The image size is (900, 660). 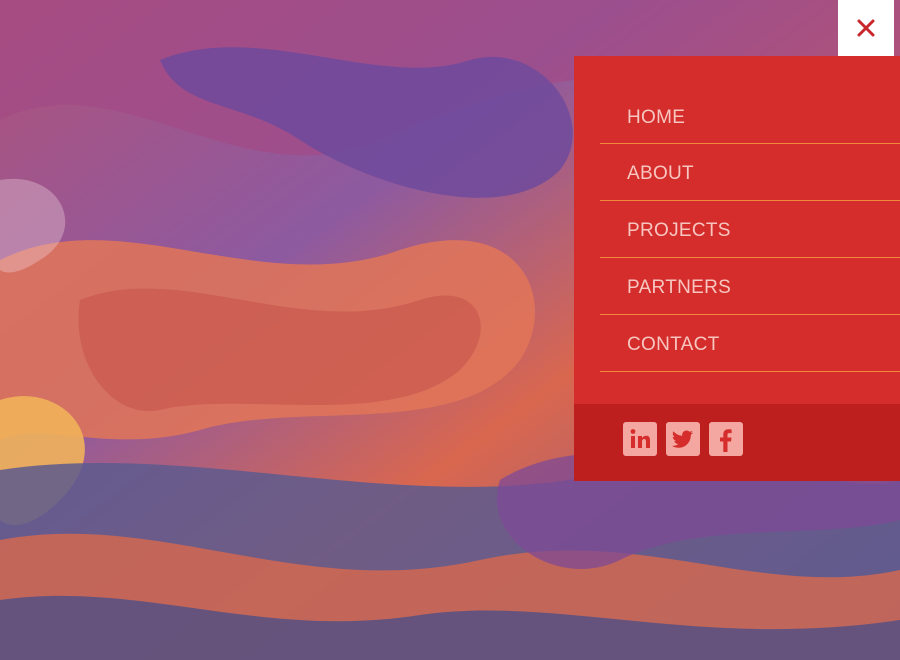 What do you see at coordinates (750, 343) in the screenshot?
I see `nav-item-contact: CONTACT` at bounding box center [750, 343].